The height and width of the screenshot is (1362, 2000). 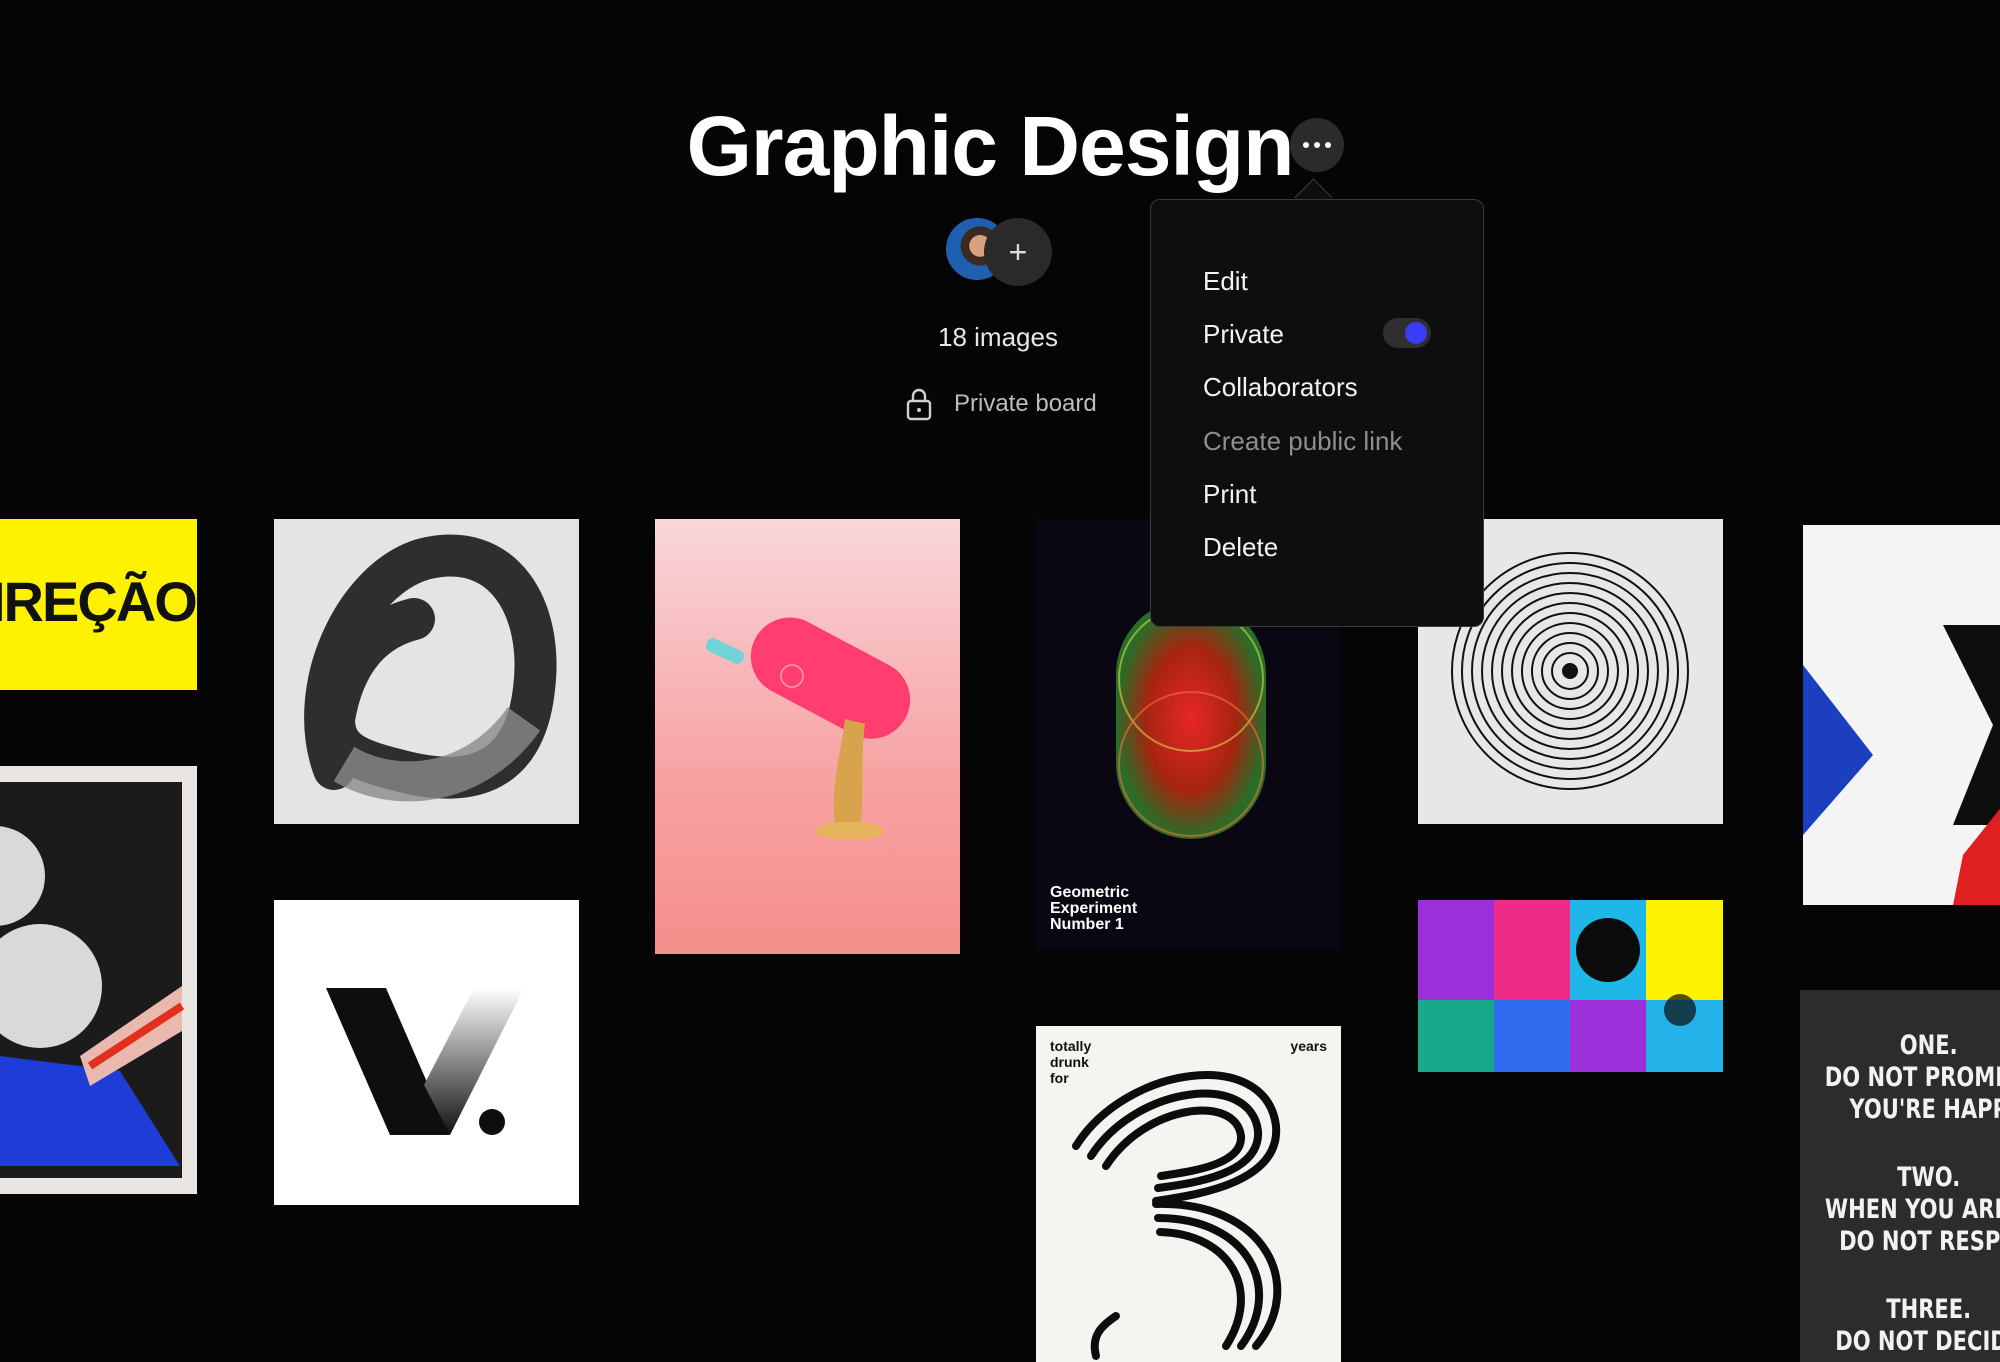 What do you see at coordinates (1306, 145) in the screenshot?
I see `ellipsis-icon` at bounding box center [1306, 145].